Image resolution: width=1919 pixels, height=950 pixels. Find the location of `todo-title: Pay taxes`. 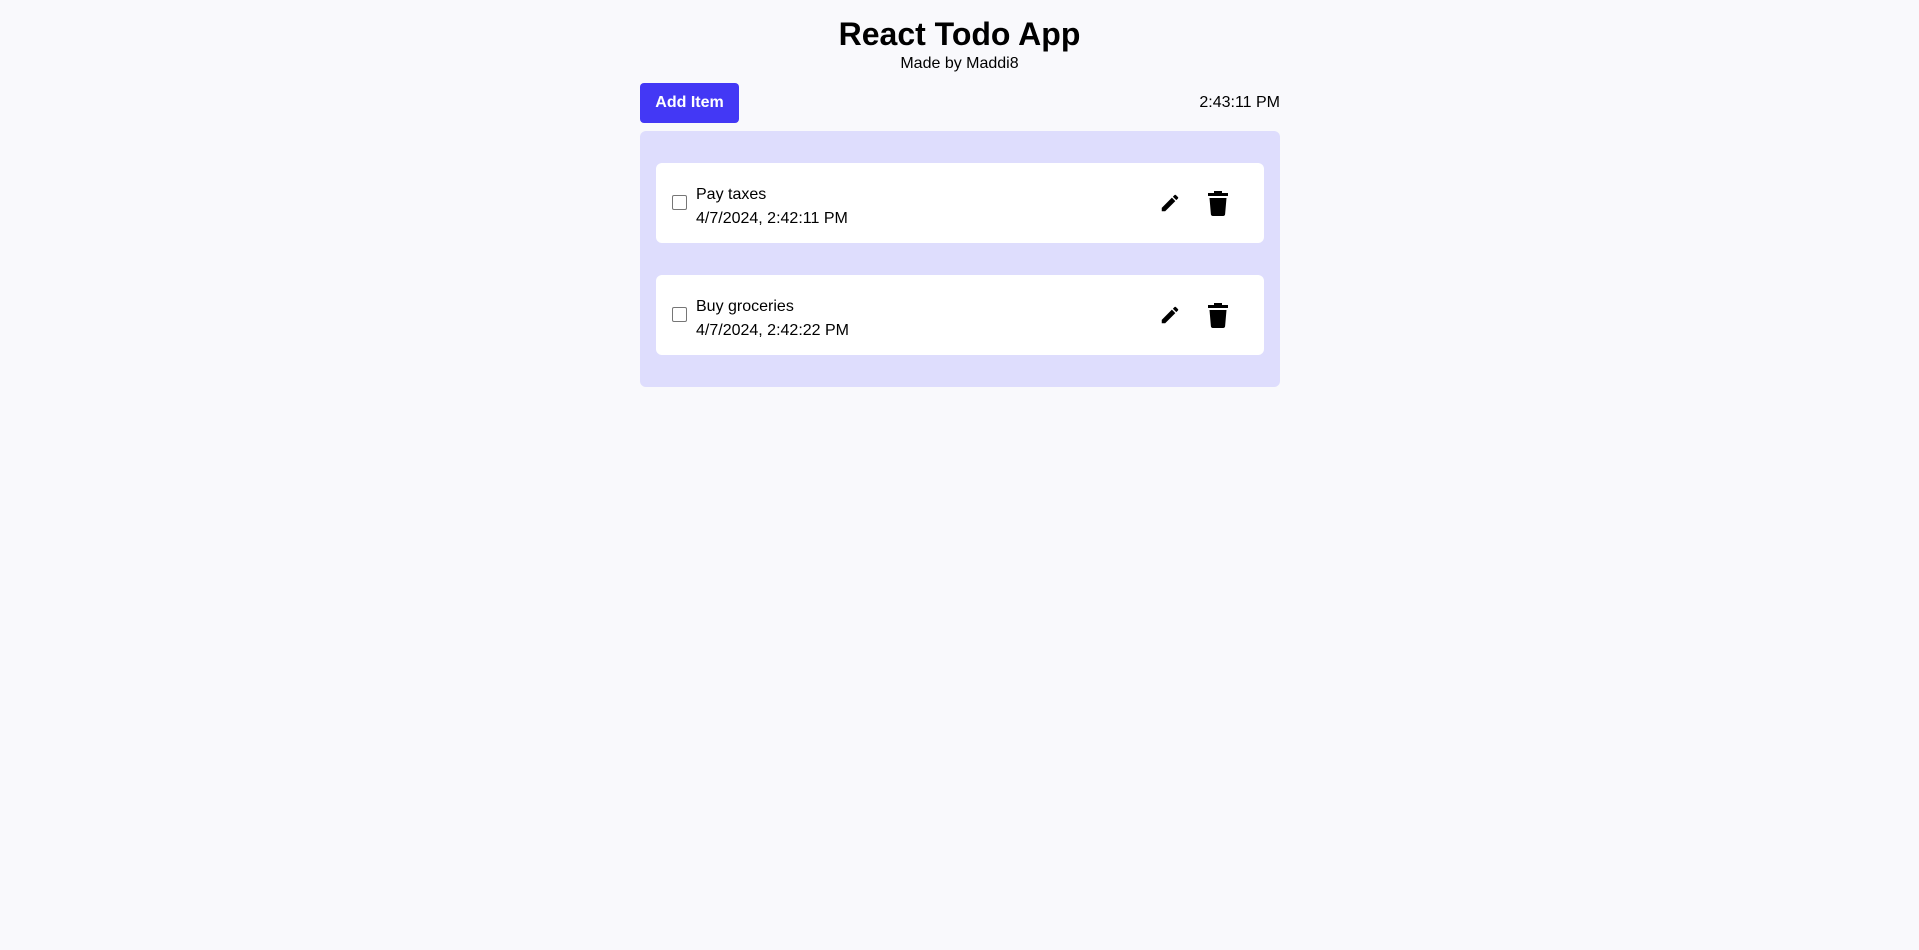

todo-title: Pay taxes is located at coordinates (731, 194).